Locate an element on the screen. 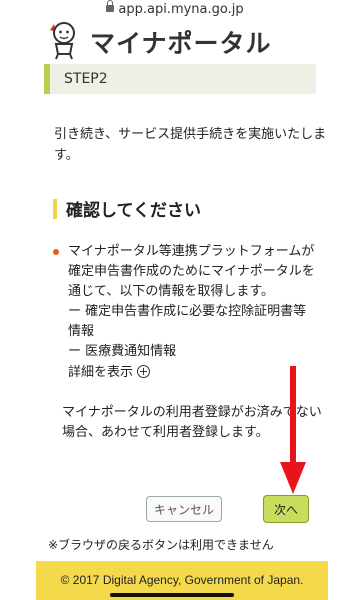  next-button: 次へ is located at coordinates (286, 509).